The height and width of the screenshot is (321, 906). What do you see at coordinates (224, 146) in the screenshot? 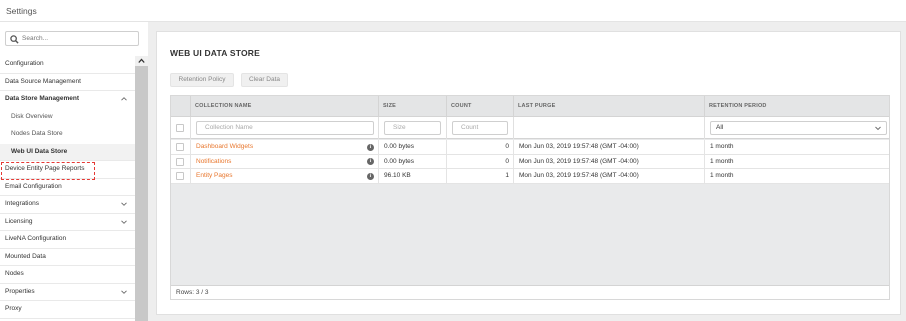
I see `collection-name: Dashboard Widgets` at bounding box center [224, 146].